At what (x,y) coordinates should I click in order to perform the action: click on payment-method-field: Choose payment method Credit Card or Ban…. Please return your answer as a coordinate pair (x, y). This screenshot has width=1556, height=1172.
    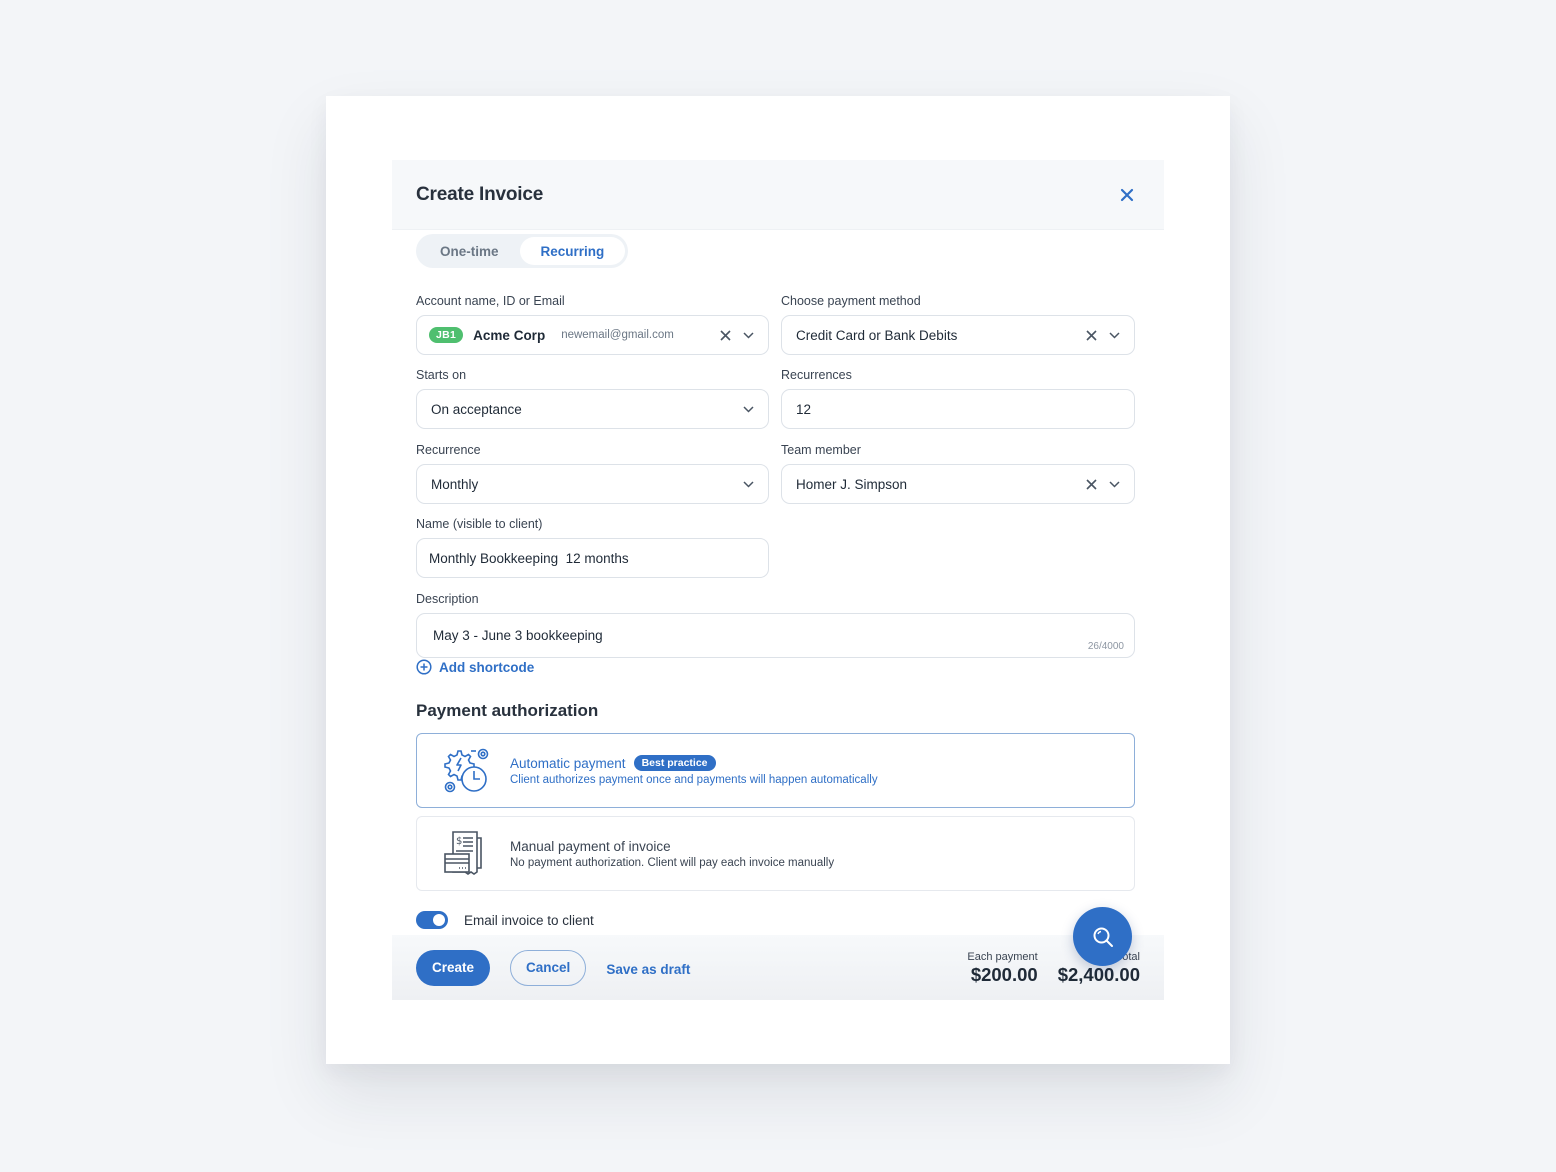
    Looking at the image, I should click on (958, 324).